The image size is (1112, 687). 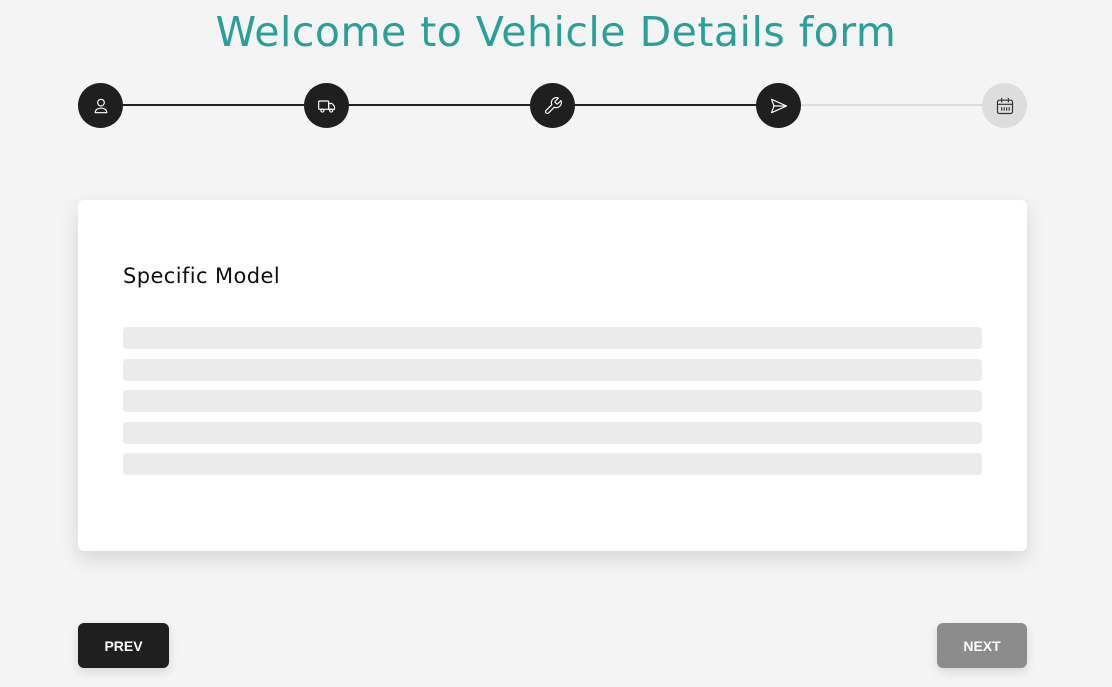 I want to click on prev-button: PREV, so click(x=123, y=645).